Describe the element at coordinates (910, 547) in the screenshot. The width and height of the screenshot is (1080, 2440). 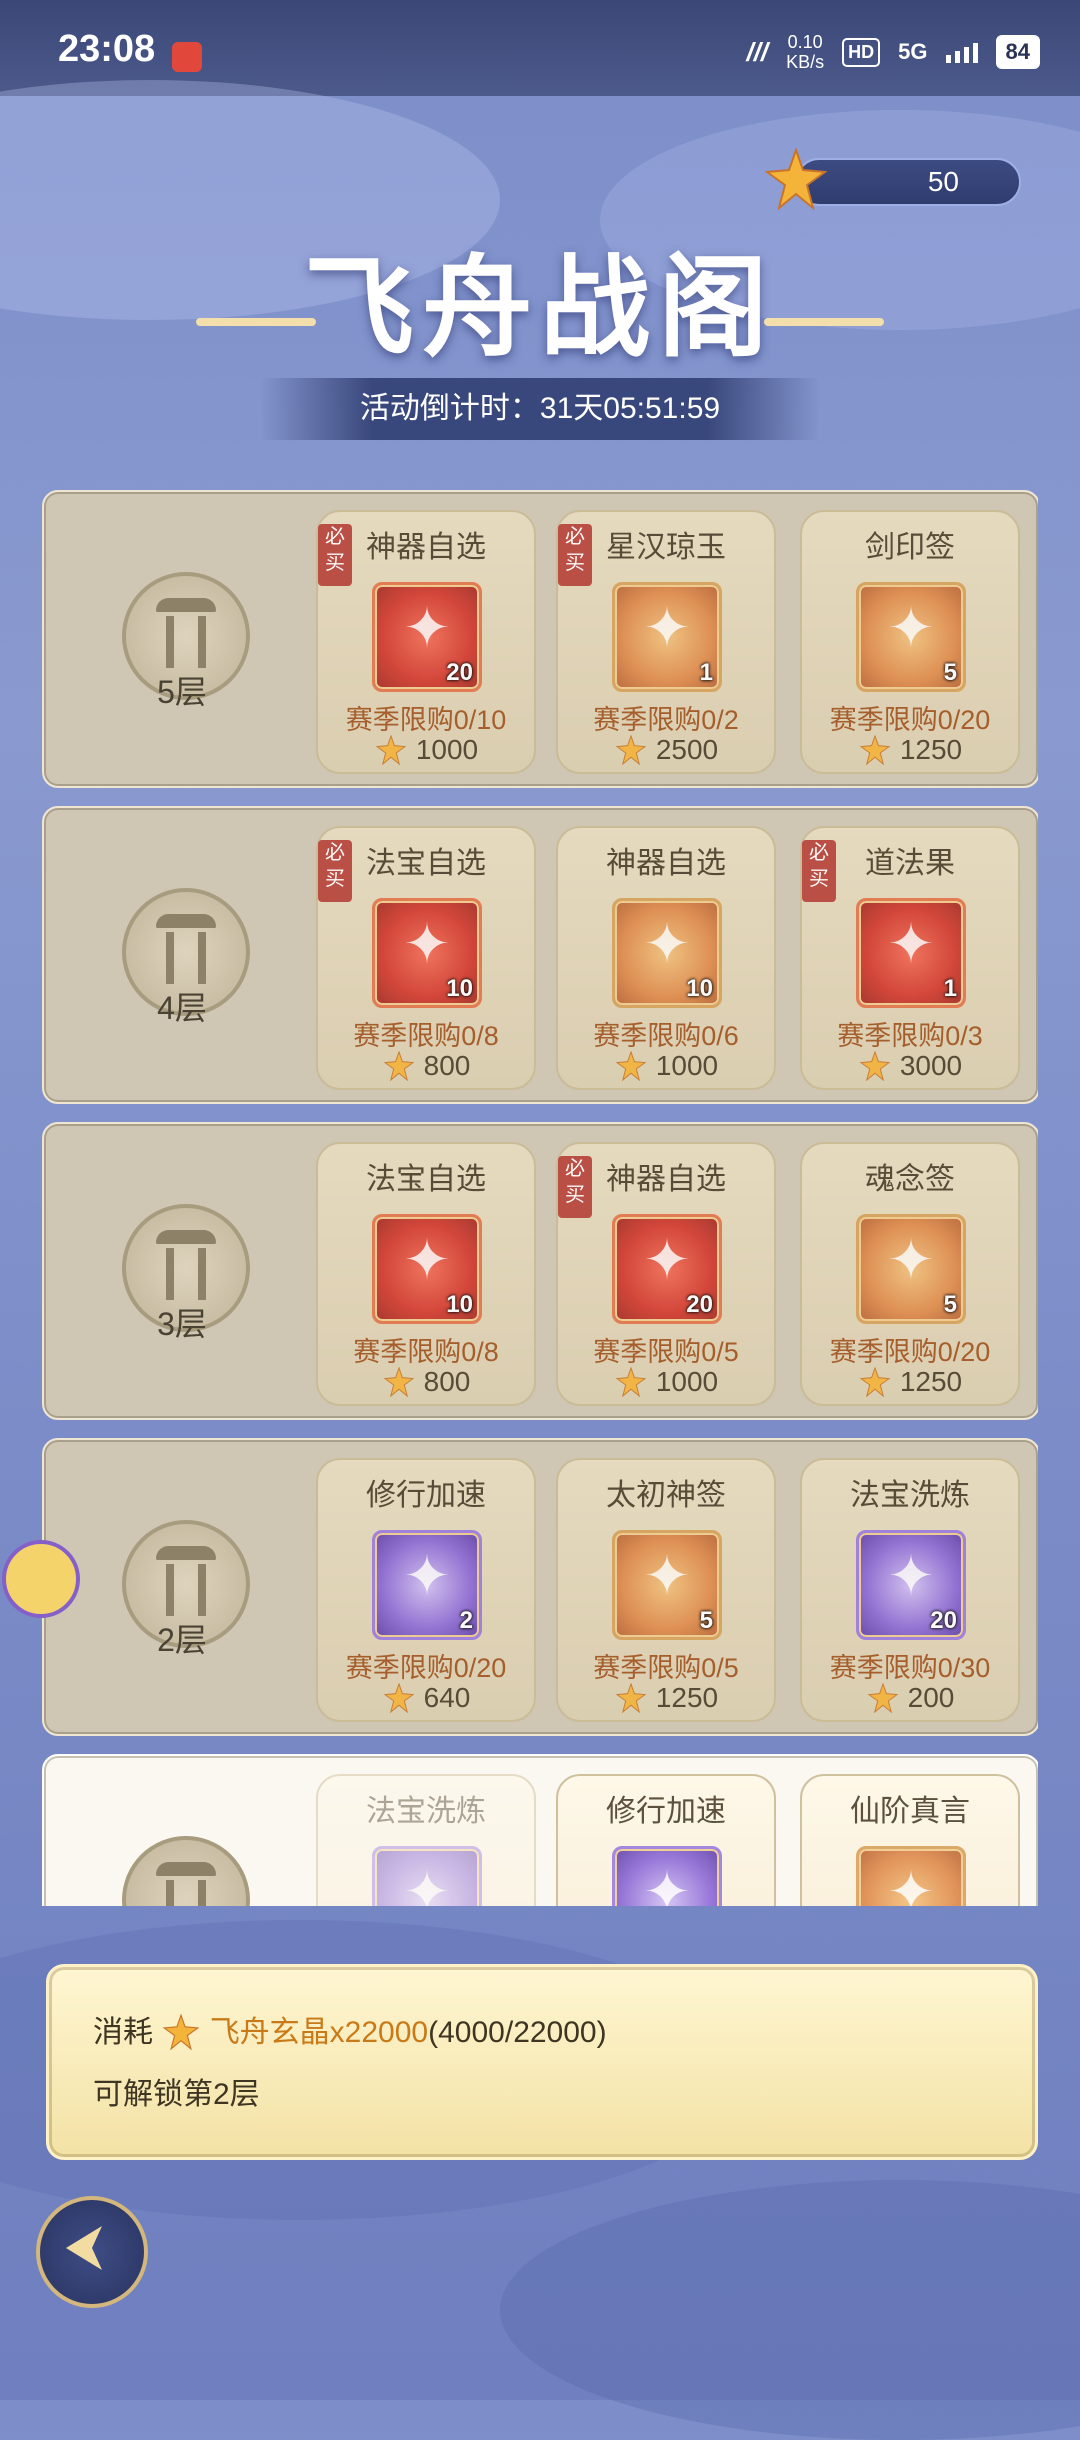
I see `item-name: 剑印签` at that location.